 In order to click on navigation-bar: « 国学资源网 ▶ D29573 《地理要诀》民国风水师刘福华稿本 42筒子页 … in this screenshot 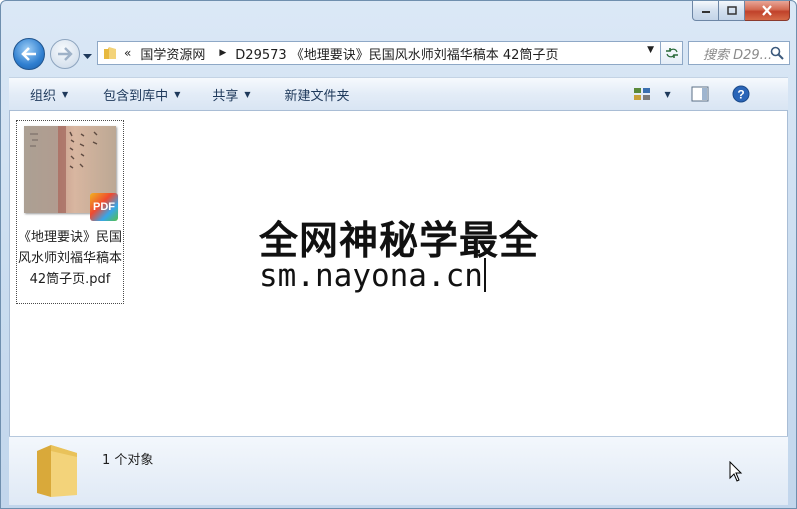, I will do `click(399, 53)`.